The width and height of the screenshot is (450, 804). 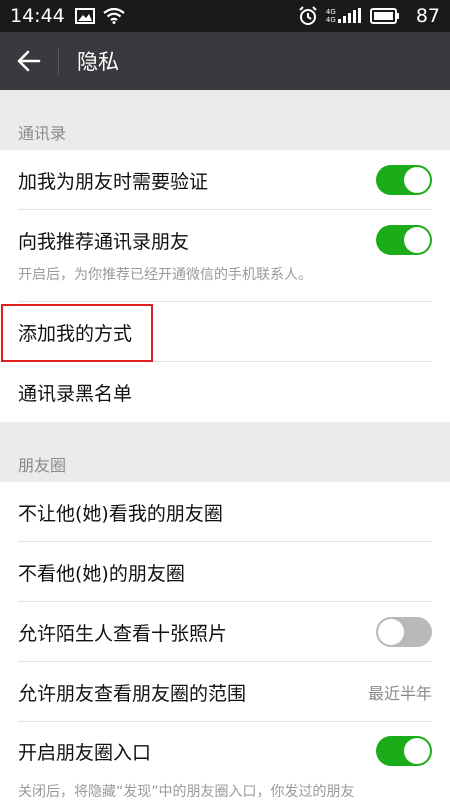 What do you see at coordinates (42, 465) in the screenshot?
I see `section-header-moments: 朋友圈` at bounding box center [42, 465].